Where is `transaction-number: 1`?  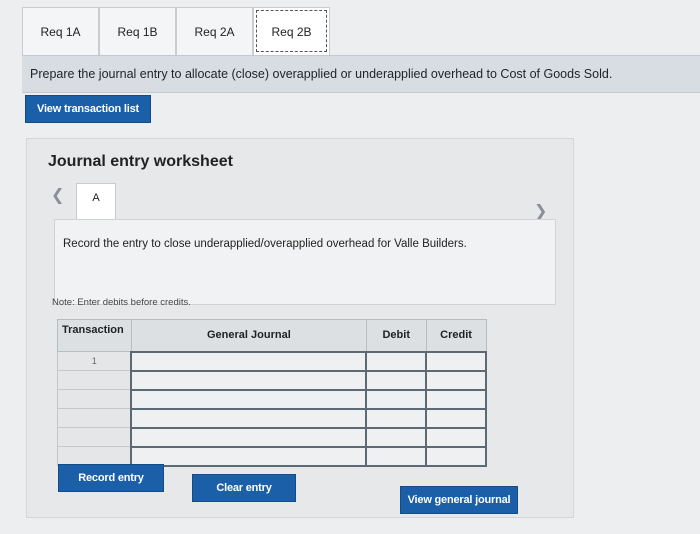 transaction-number: 1 is located at coordinates (94, 361).